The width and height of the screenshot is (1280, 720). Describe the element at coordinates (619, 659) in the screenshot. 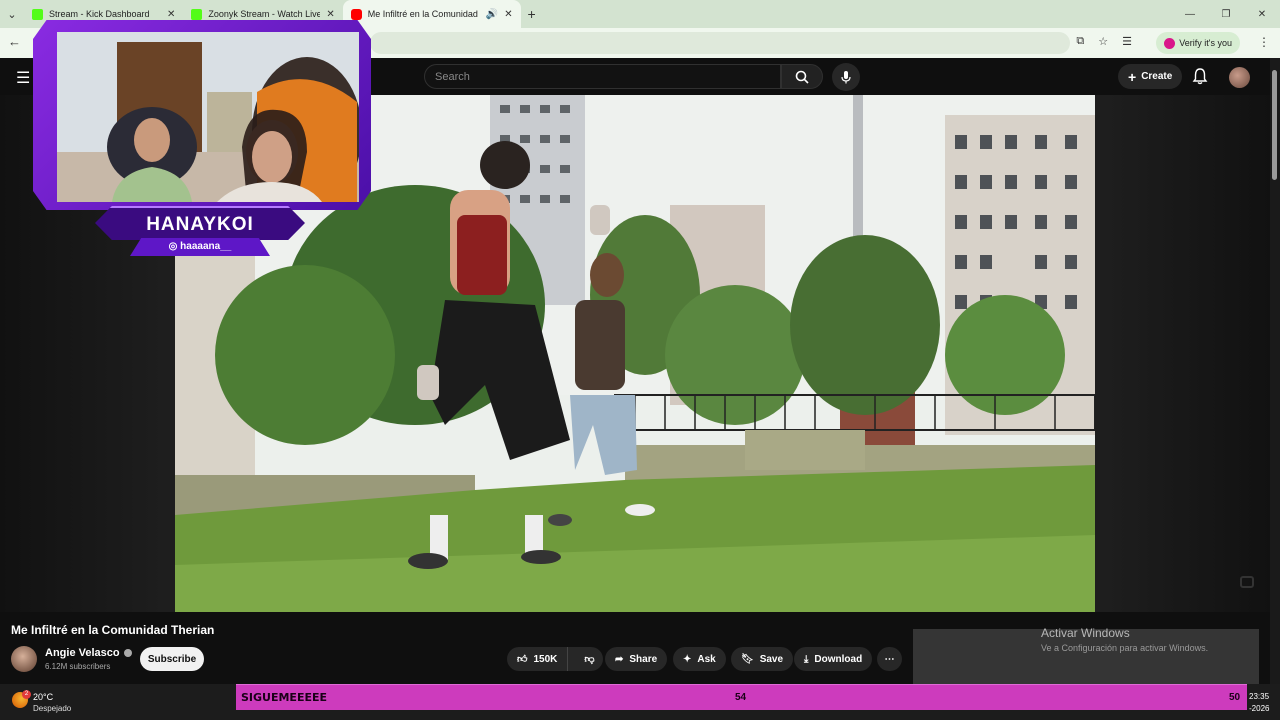

I see `share-arrow-icon: ➦` at that location.